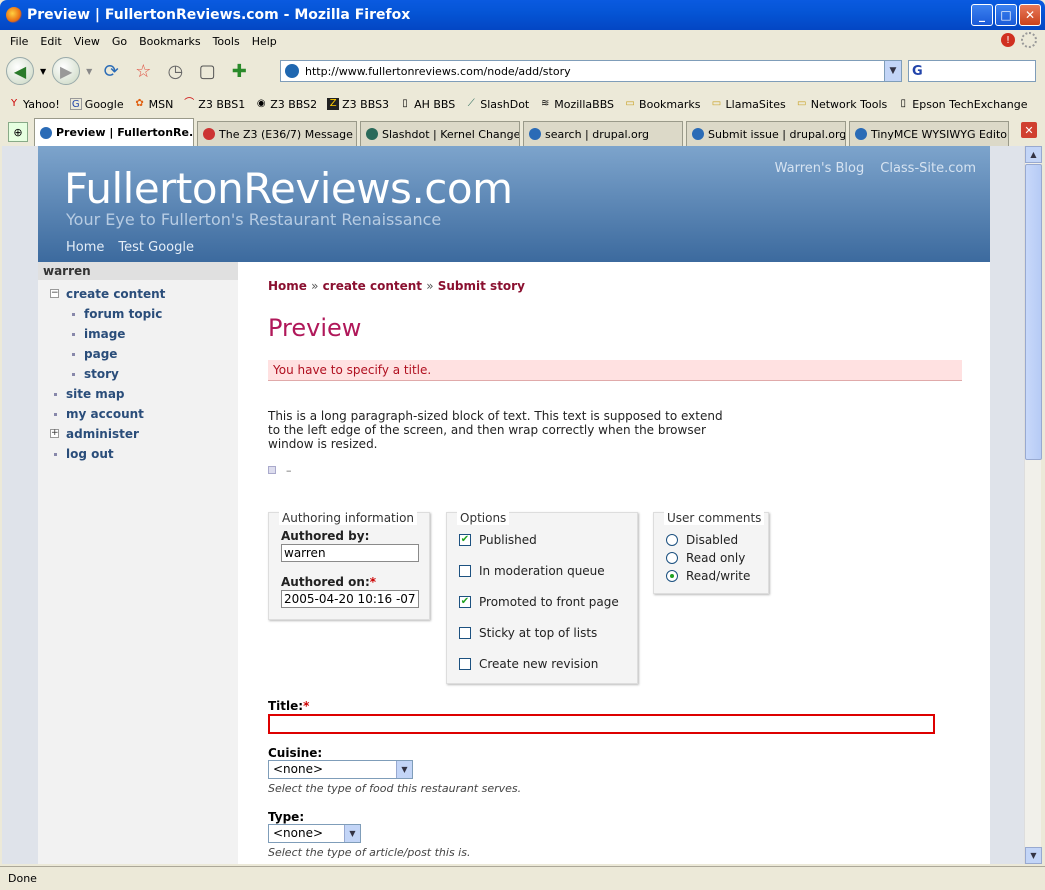 This screenshot has height=890, width=1045. What do you see at coordinates (917, 71) in the screenshot?
I see `google-search-icon: G` at bounding box center [917, 71].